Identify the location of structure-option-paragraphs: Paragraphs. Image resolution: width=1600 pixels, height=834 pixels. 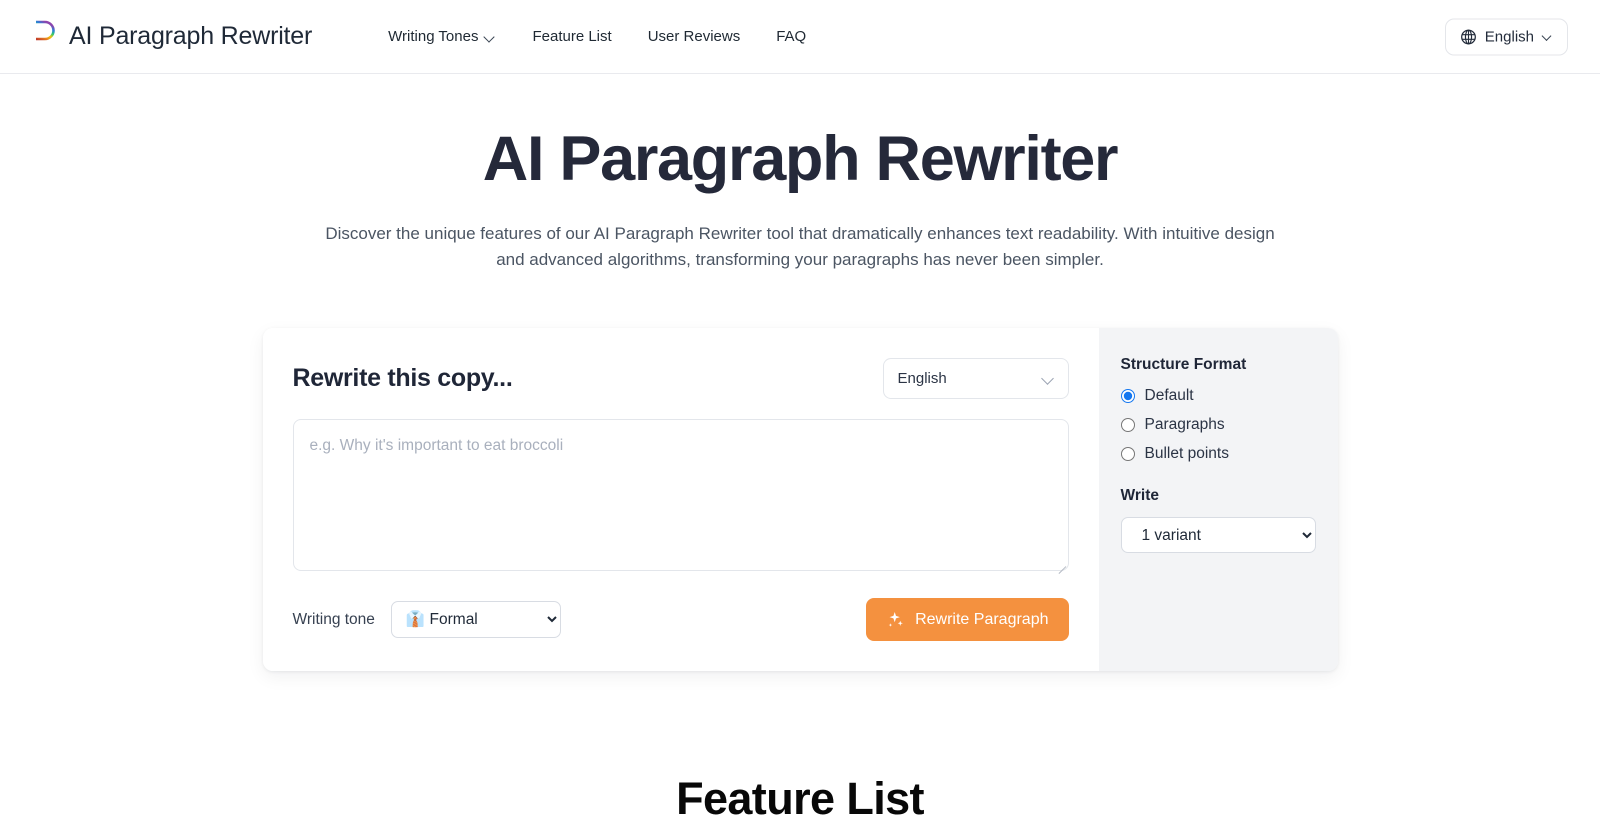
(1218, 425).